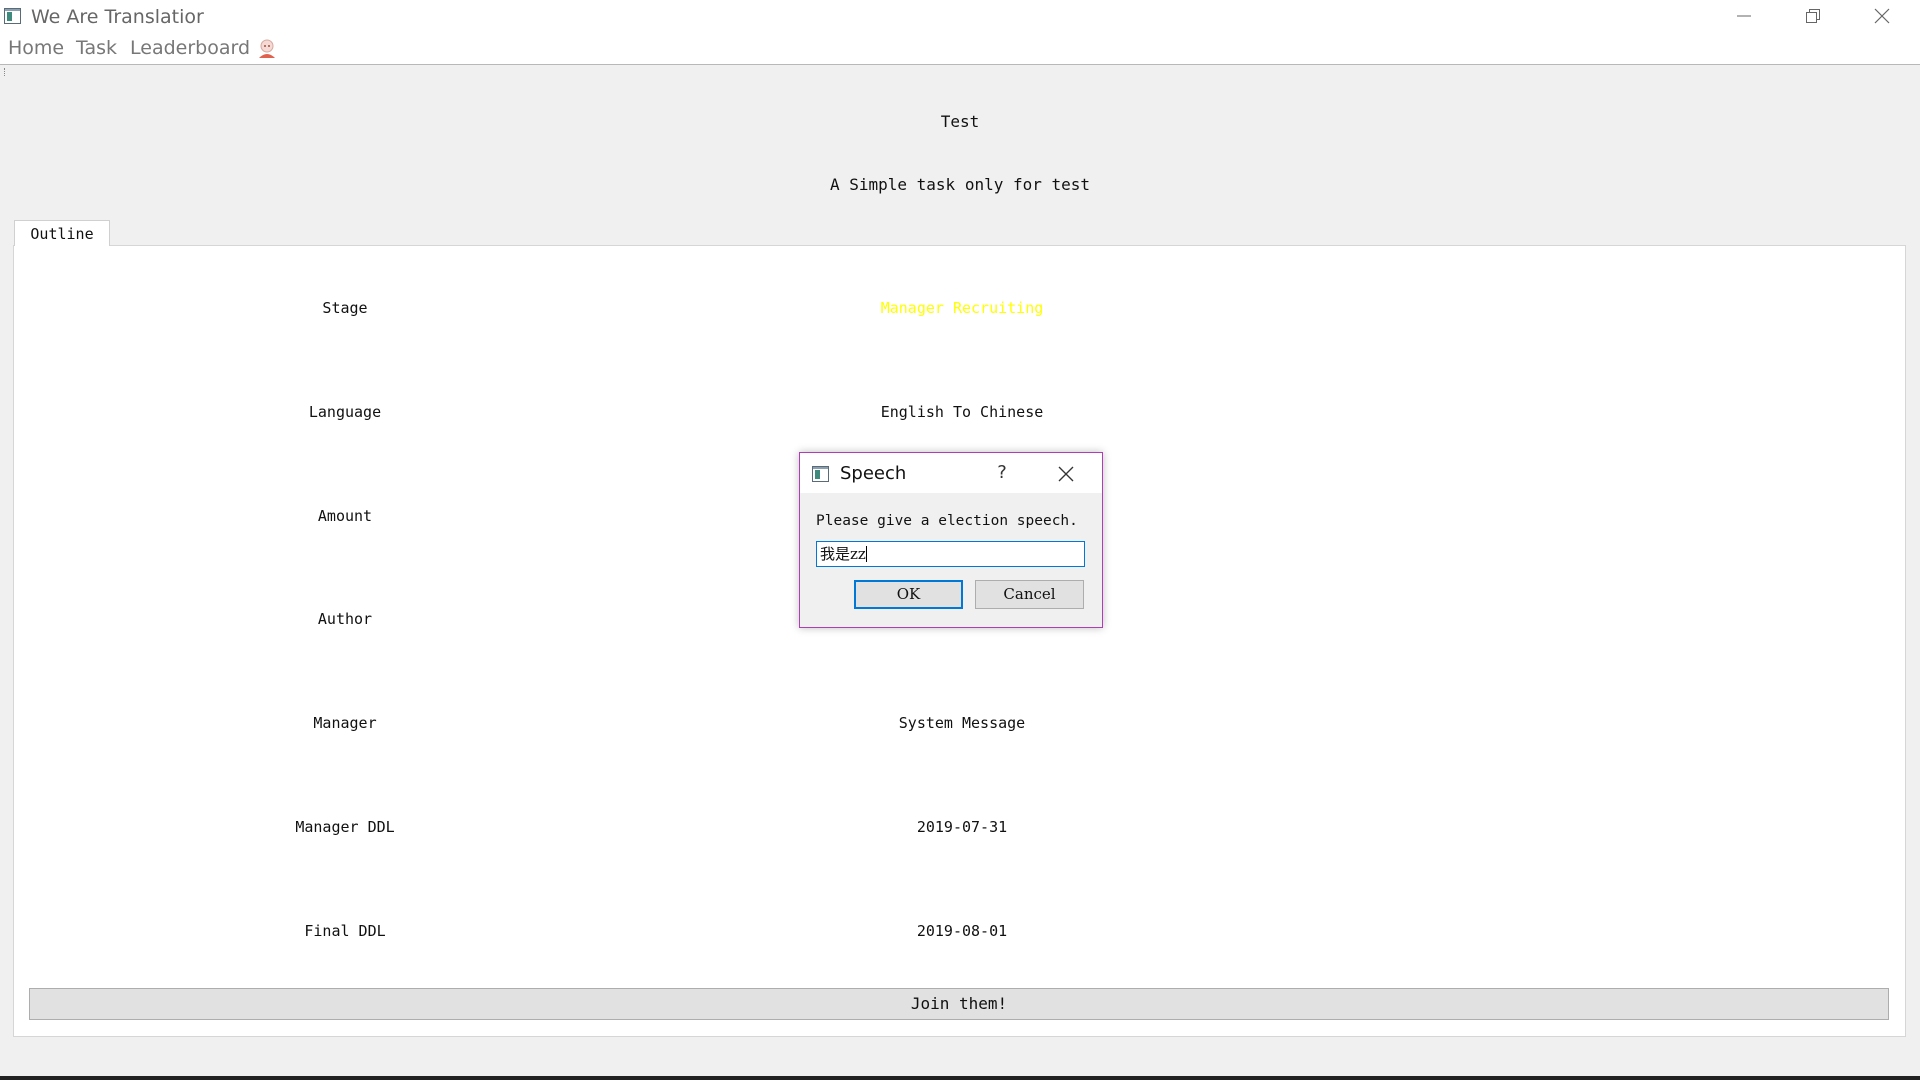 The width and height of the screenshot is (1920, 1080). What do you see at coordinates (960, 49) in the screenshot?
I see `menu-bar: Home Task Leaderboard` at bounding box center [960, 49].